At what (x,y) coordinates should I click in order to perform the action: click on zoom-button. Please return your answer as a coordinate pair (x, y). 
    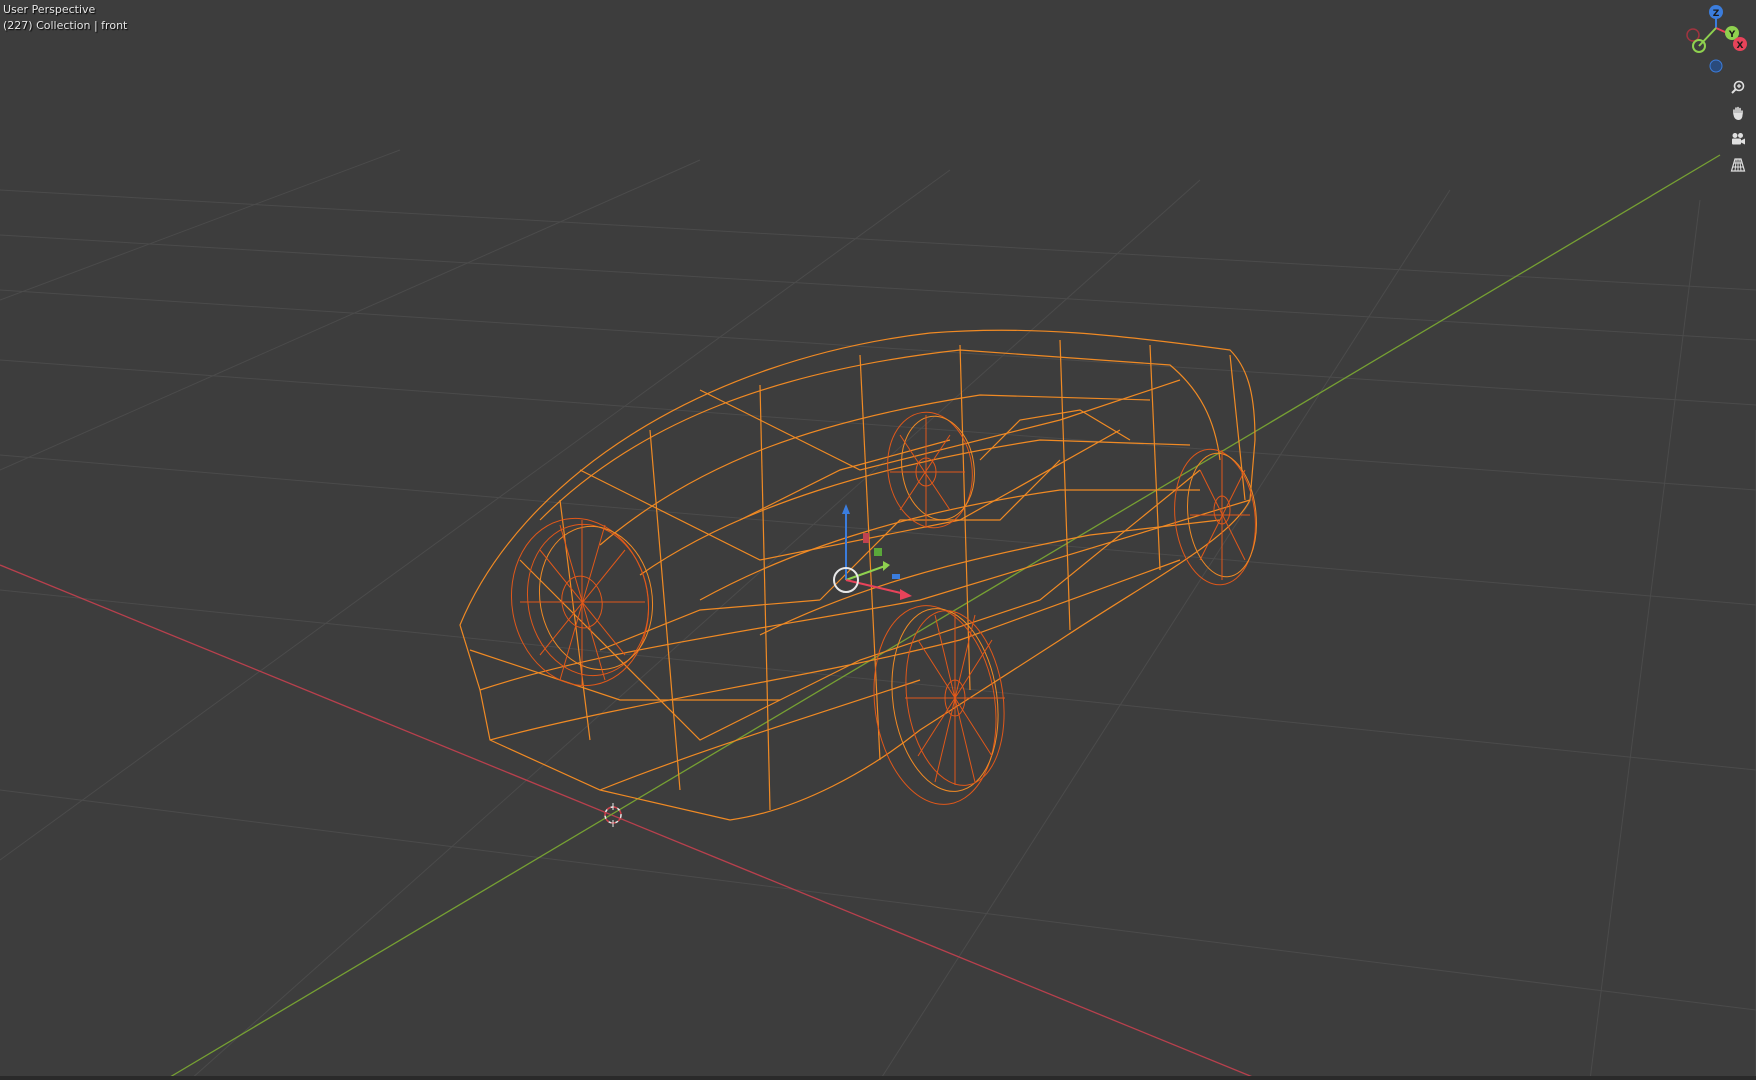
    Looking at the image, I should click on (1738, 87).